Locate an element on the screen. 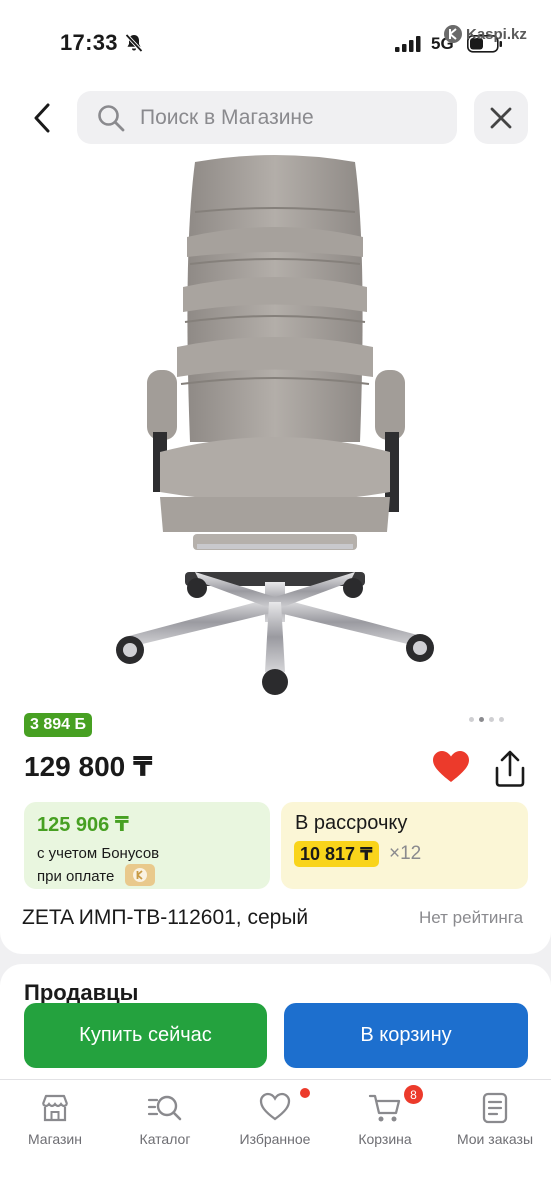 This screenshot has height=1201, width=551. nav-label-cart: Корзина is located at coordinates (385, 1139).